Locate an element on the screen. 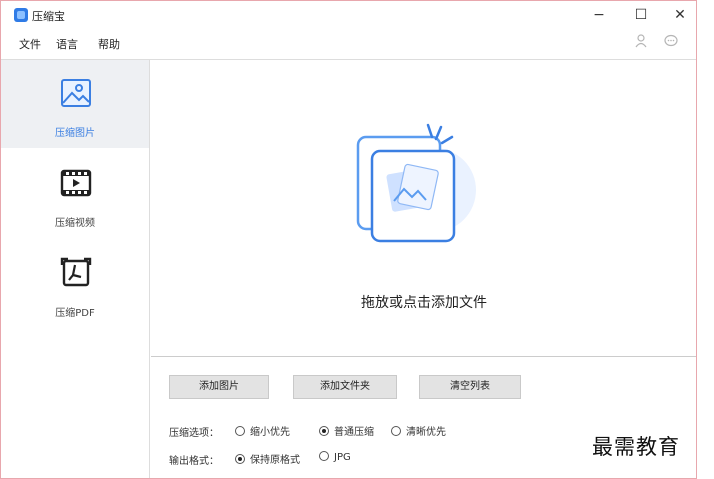 The height and width of the screenshot is (479, 714). radio-normal-compress: 普通压缩 is located at coordinates (346, 431).